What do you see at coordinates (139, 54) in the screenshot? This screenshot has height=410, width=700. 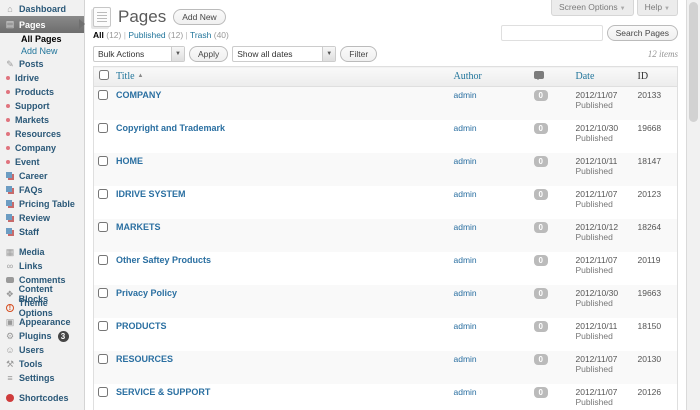 I see `bulk-actions-select: Bulk Actions ▼` at bounding box center [139, 54].